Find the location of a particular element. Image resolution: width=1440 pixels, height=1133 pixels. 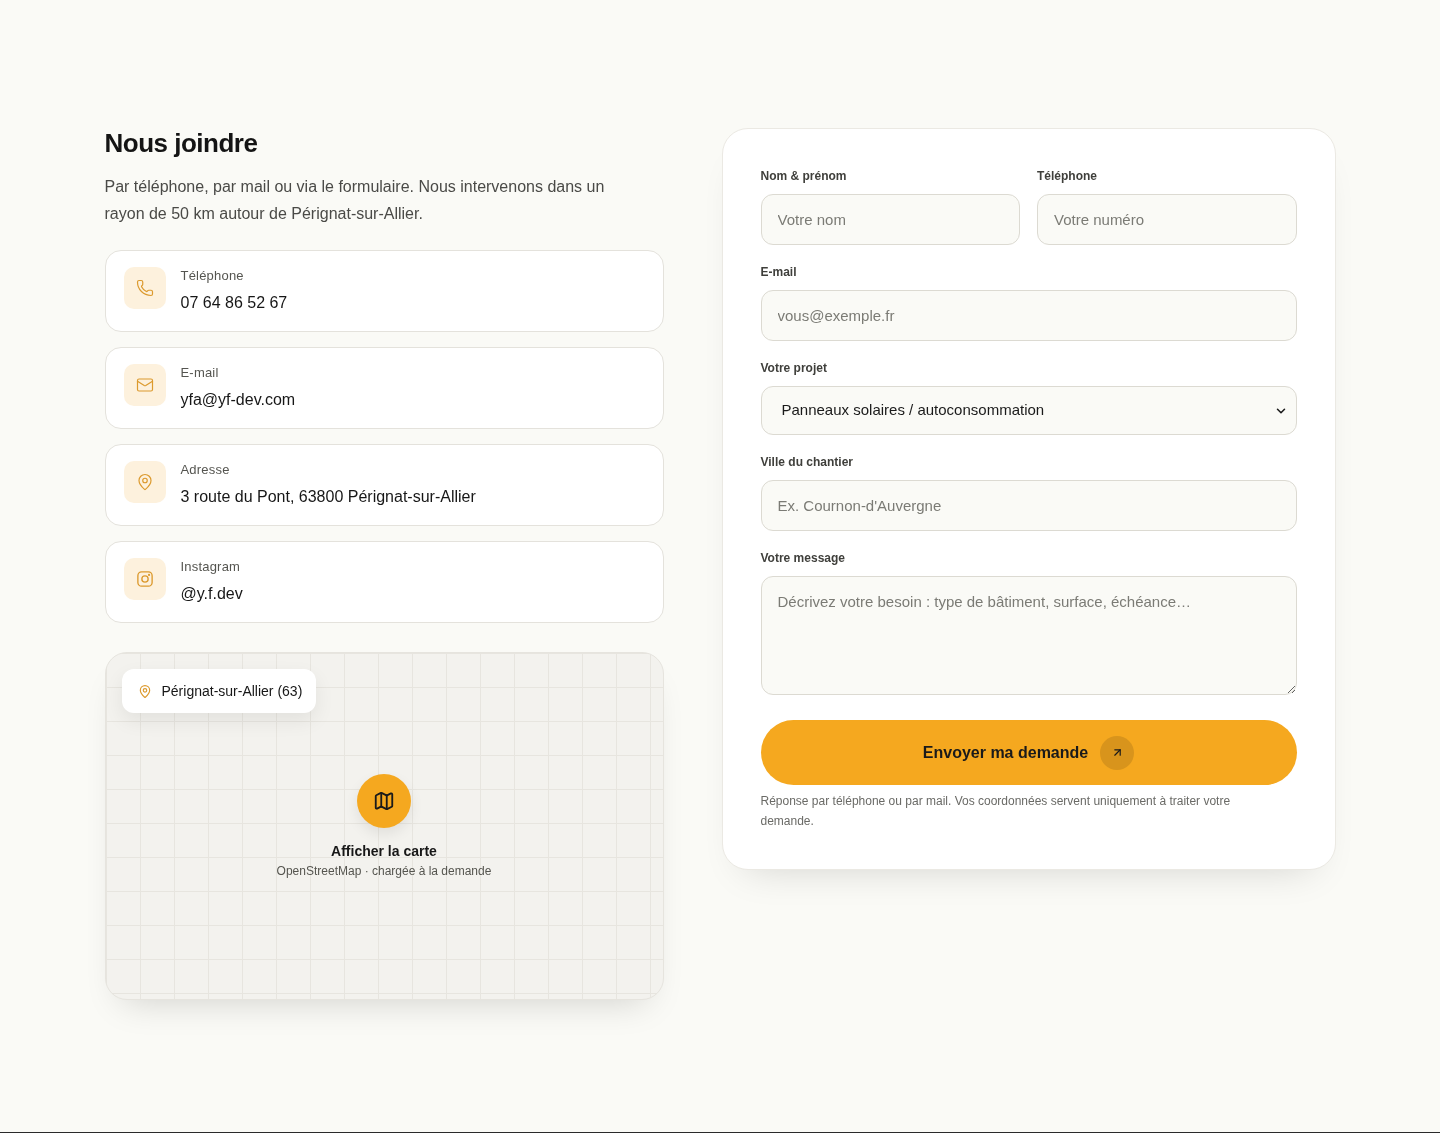

submit-button: Envoyer ma demande is located at coordinates (1028, 752).